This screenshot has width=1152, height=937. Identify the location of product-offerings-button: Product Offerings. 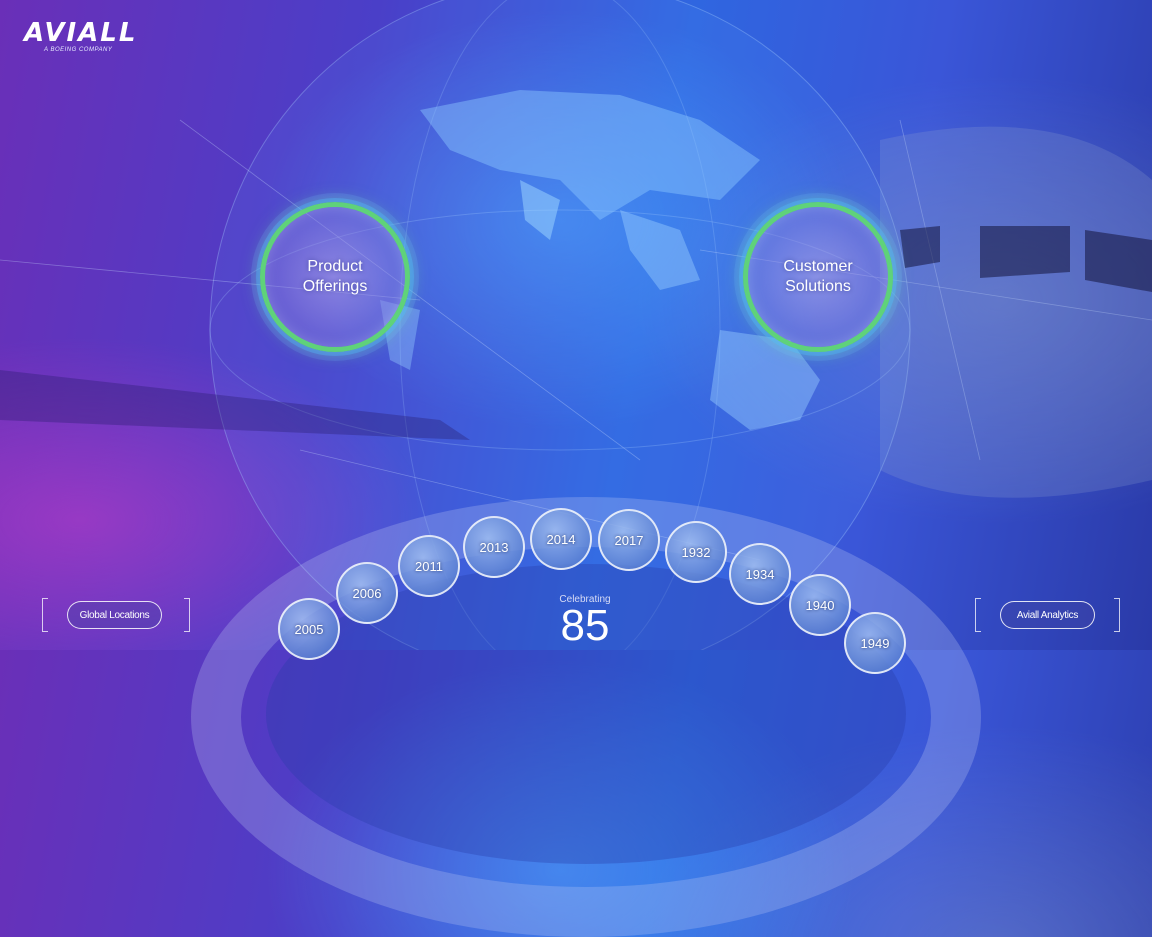
(335, 277).